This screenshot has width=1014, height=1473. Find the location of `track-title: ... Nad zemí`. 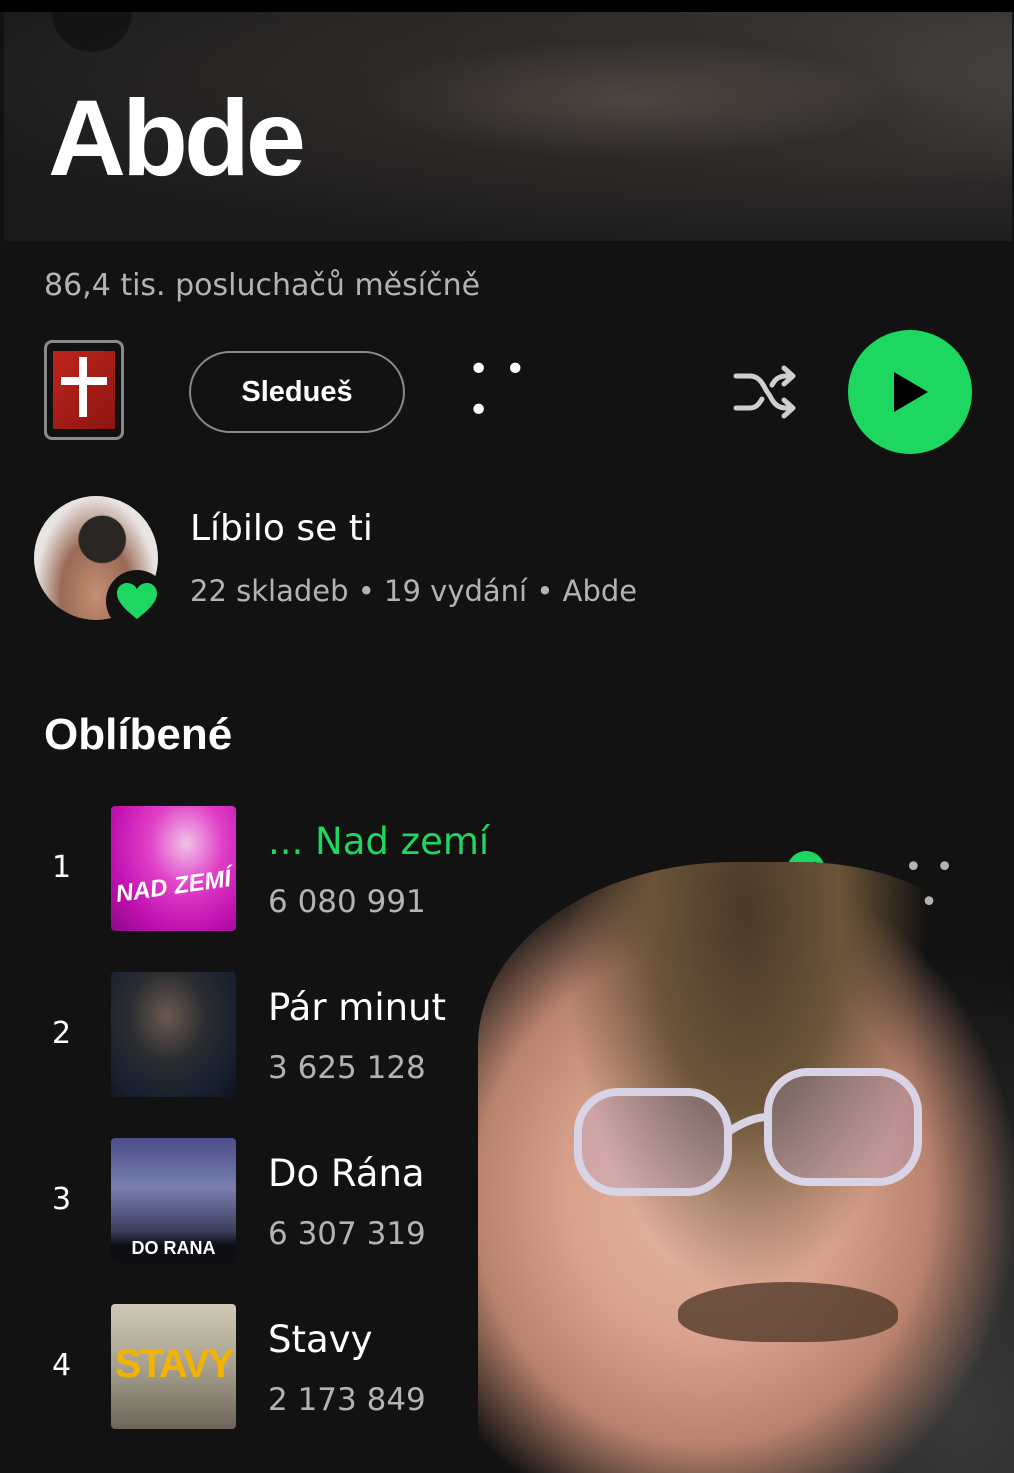

track-title: ... Nad zemí is located at coordinates (379, 841).